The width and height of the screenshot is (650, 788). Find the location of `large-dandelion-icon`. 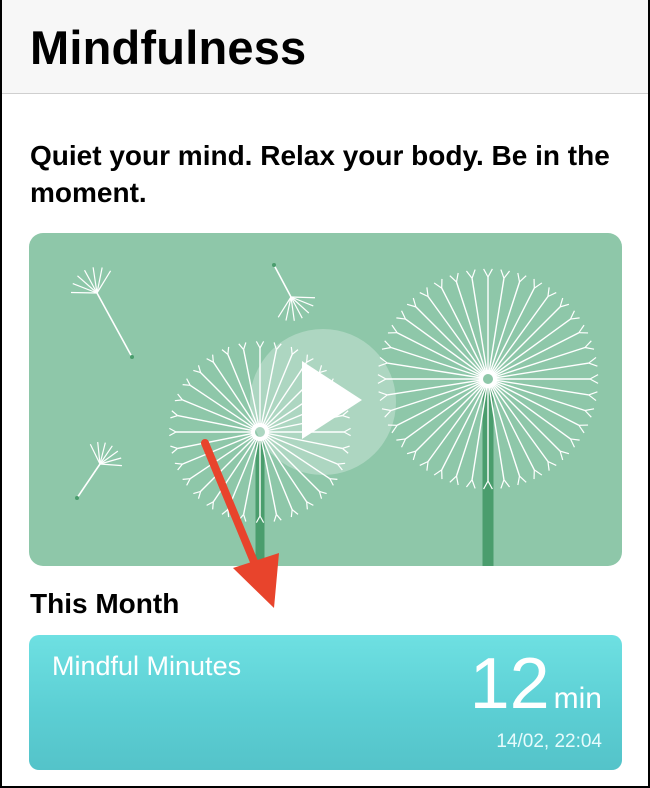

large-dandelion-icon is located at coordinates (488, 417).